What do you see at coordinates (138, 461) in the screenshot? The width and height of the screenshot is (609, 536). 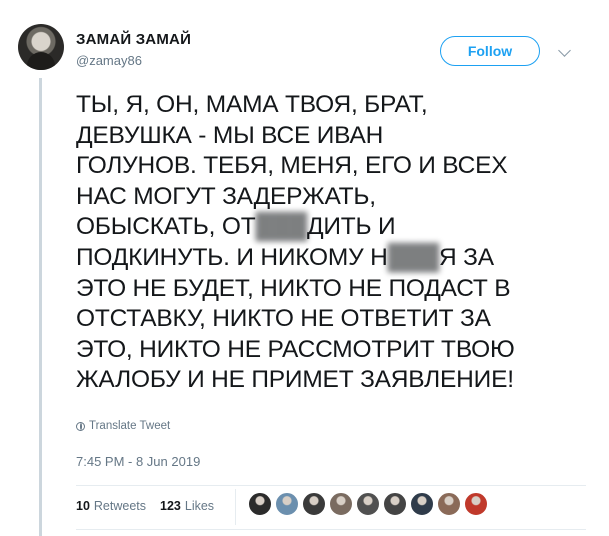 I see `tweet-timestamp: 7:45 PM - 8 Jun 2019` at bounding box center [138, 461].